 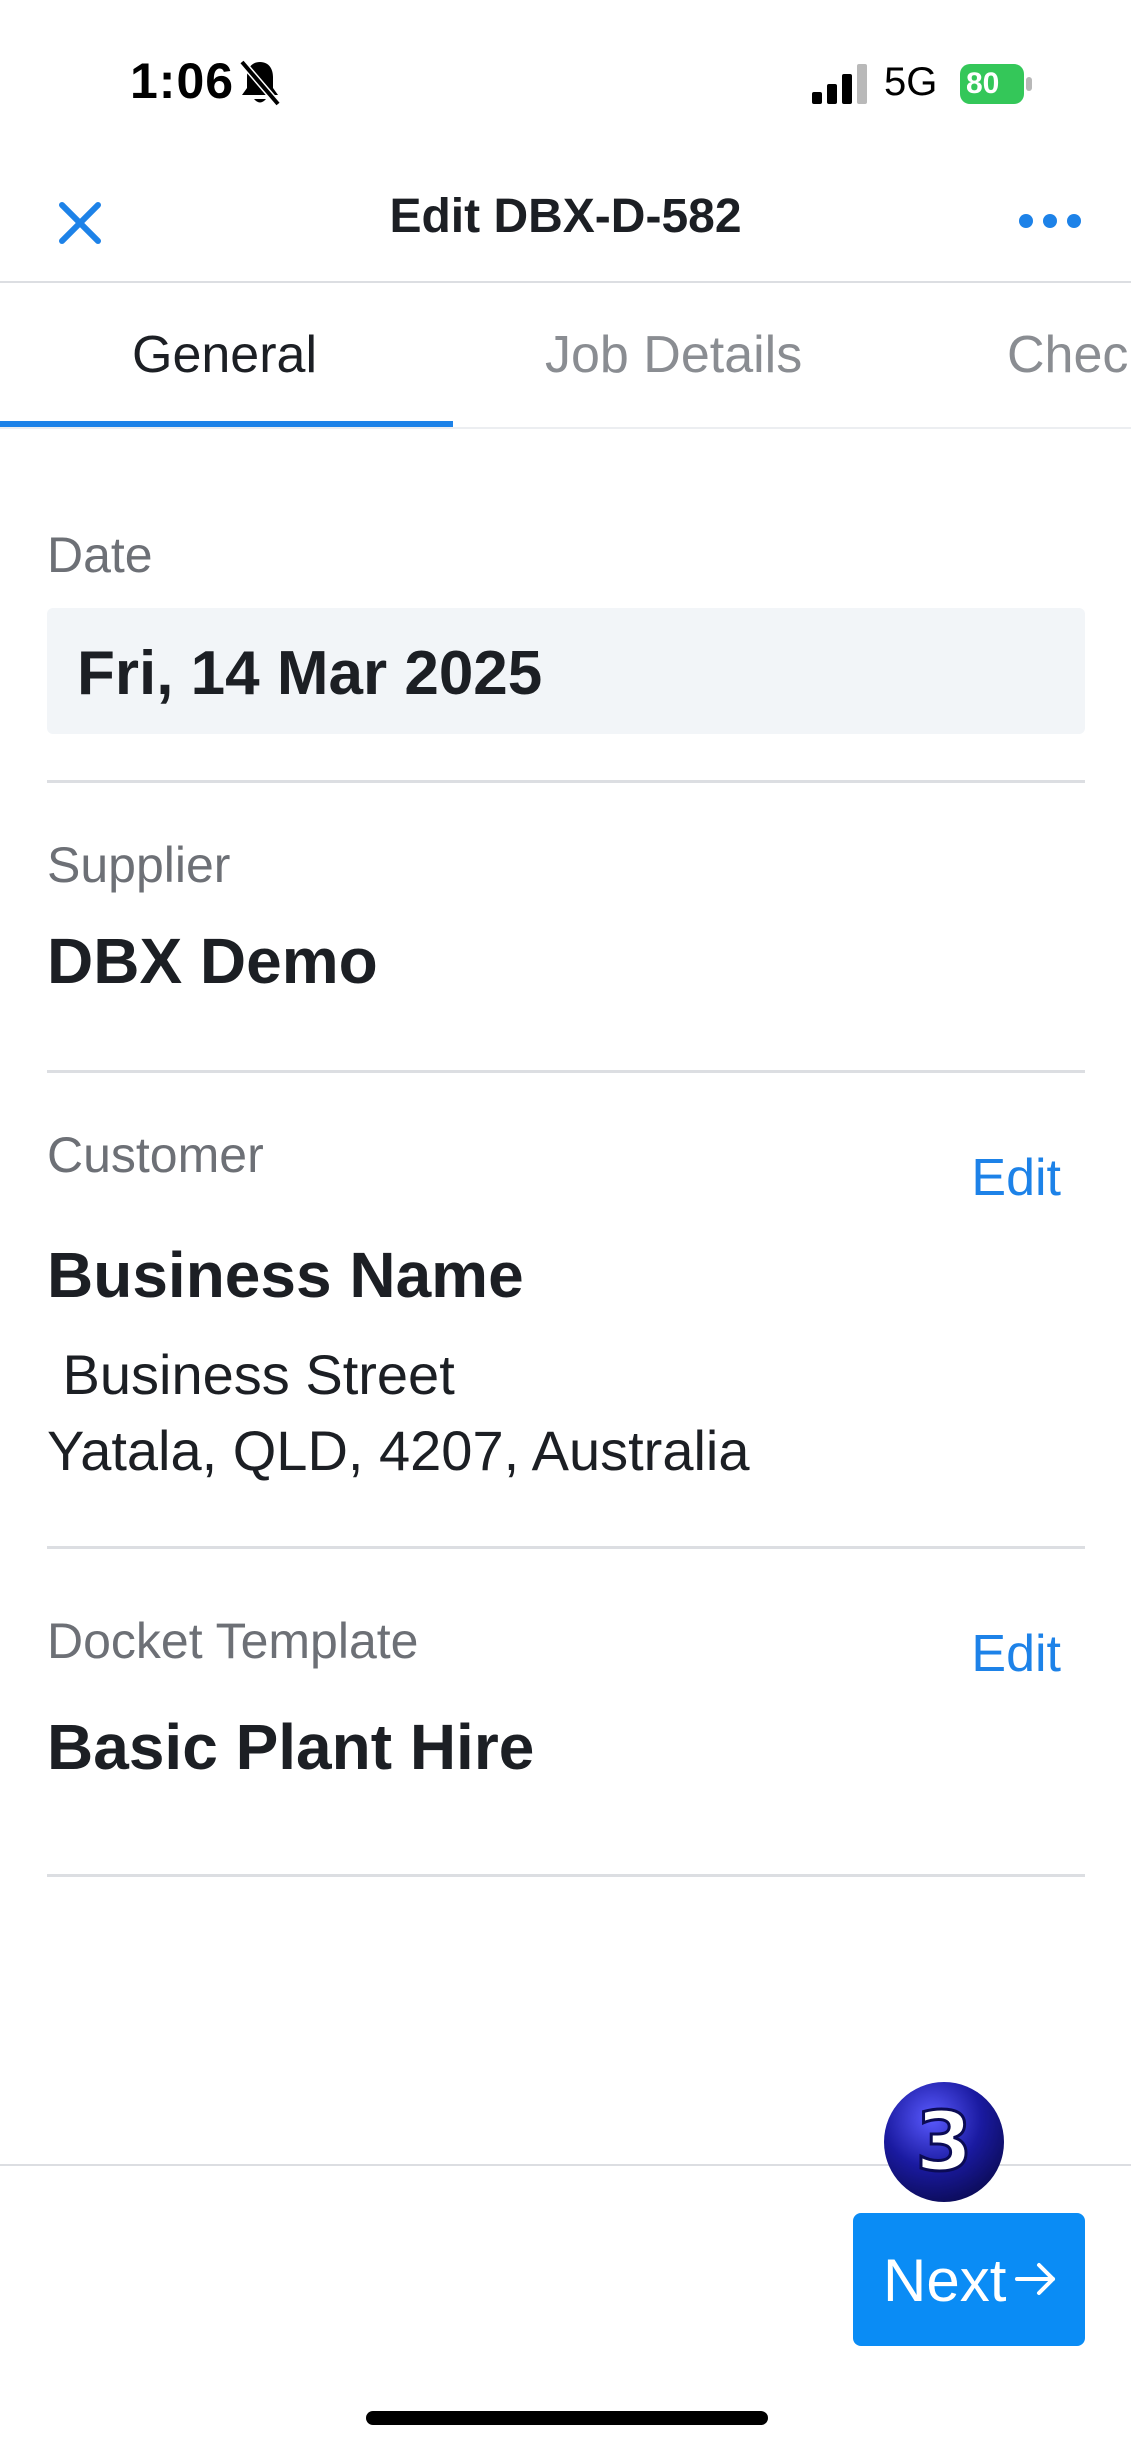 I want to click on customer-label: Customer, so click(x=155, y=1155).